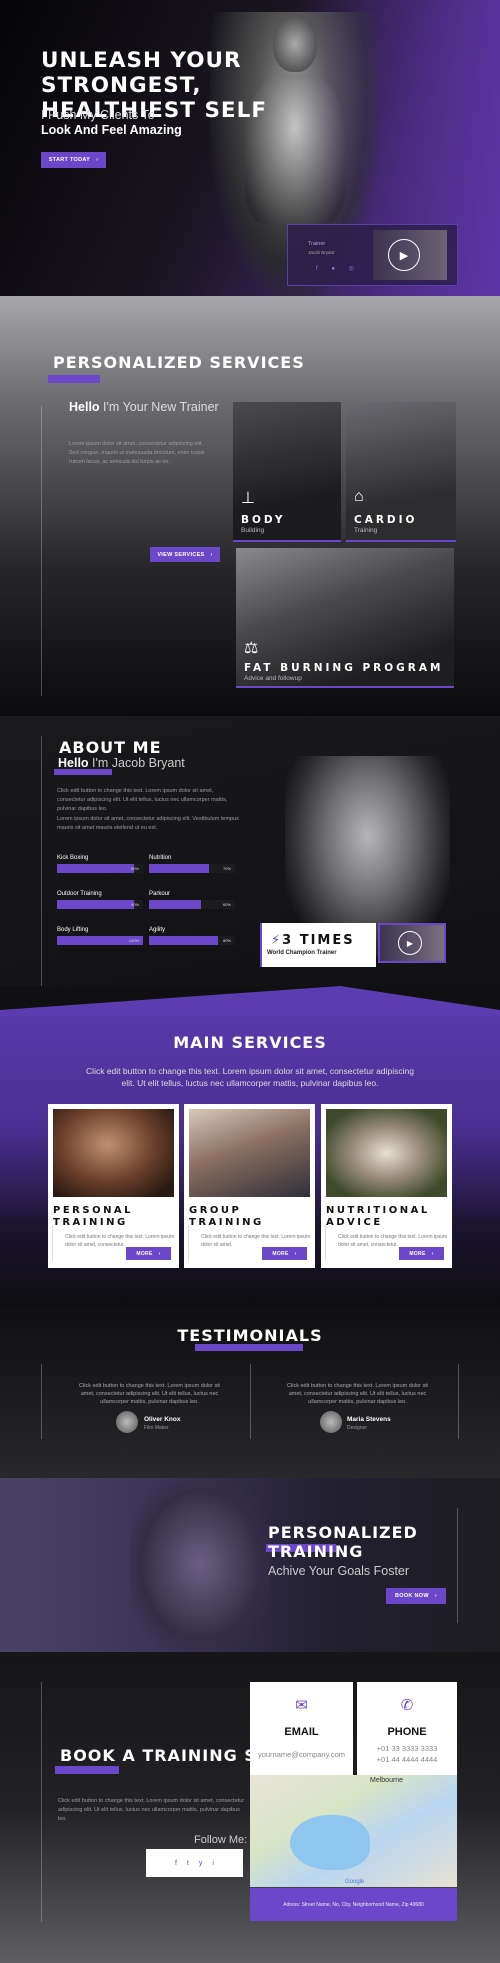 The width and height of the screenshot is (500, 1963). What do you see at coordinates (111, 130) in the screenshot?
I see `hero-subtitle-2: Look And Feel Amazing` at bounding box center [111, 130].